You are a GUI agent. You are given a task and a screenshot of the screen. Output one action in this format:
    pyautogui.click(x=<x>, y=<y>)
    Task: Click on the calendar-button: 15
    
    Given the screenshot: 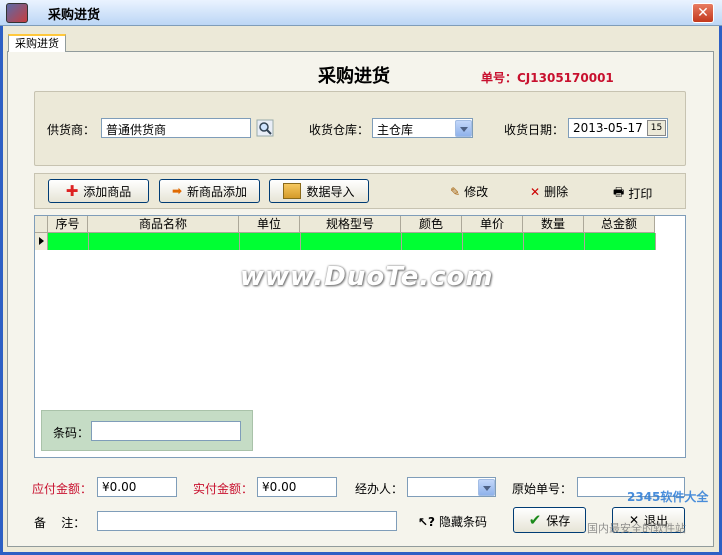 What is the action you would take?
    pyautogui.click(x=656, y=128)
    